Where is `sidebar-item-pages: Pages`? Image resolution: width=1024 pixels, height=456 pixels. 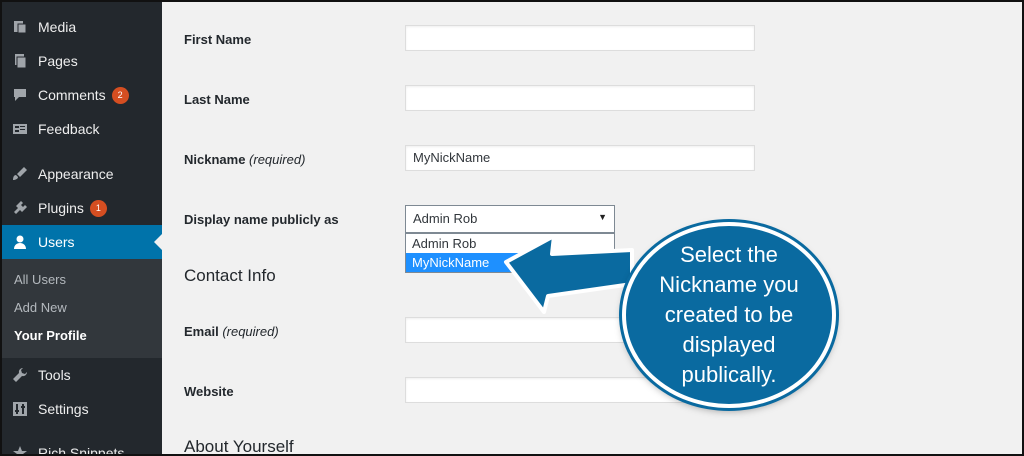 sidebar-item-pages: Pages is located at coordinates (82, 61).